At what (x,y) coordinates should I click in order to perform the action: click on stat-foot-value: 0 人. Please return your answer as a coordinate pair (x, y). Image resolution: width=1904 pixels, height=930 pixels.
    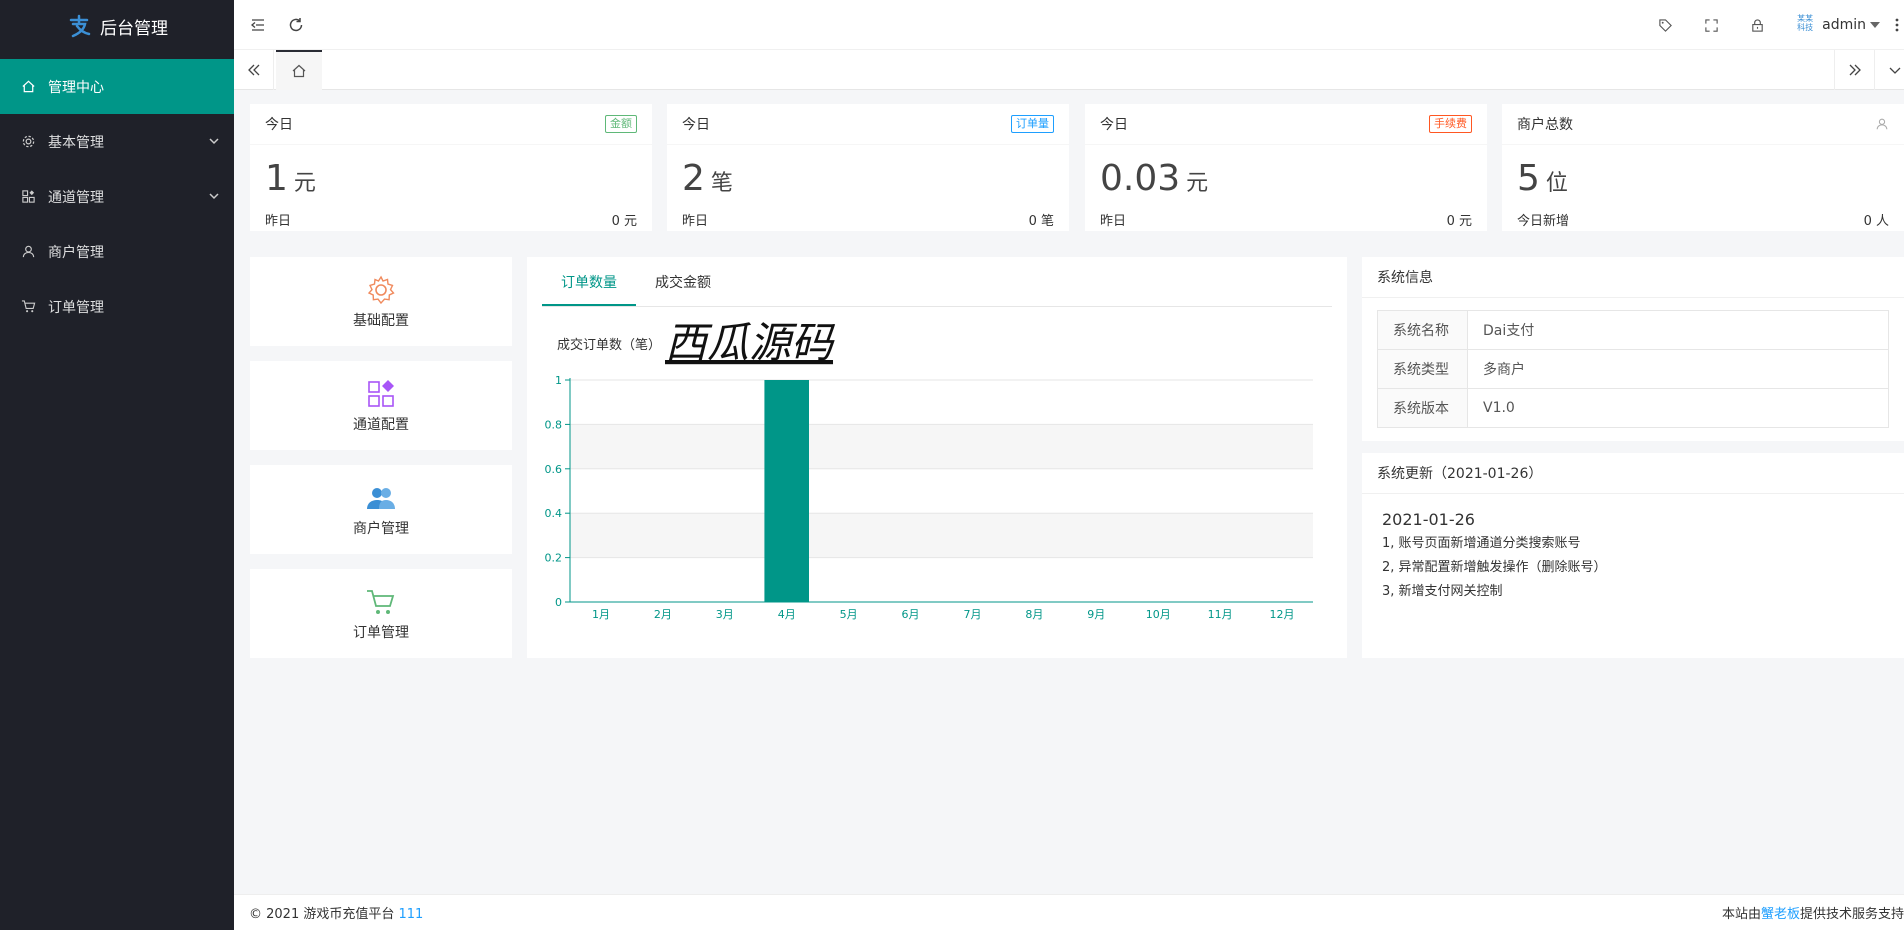
    Looking at the image, I should click on (1876, 221).